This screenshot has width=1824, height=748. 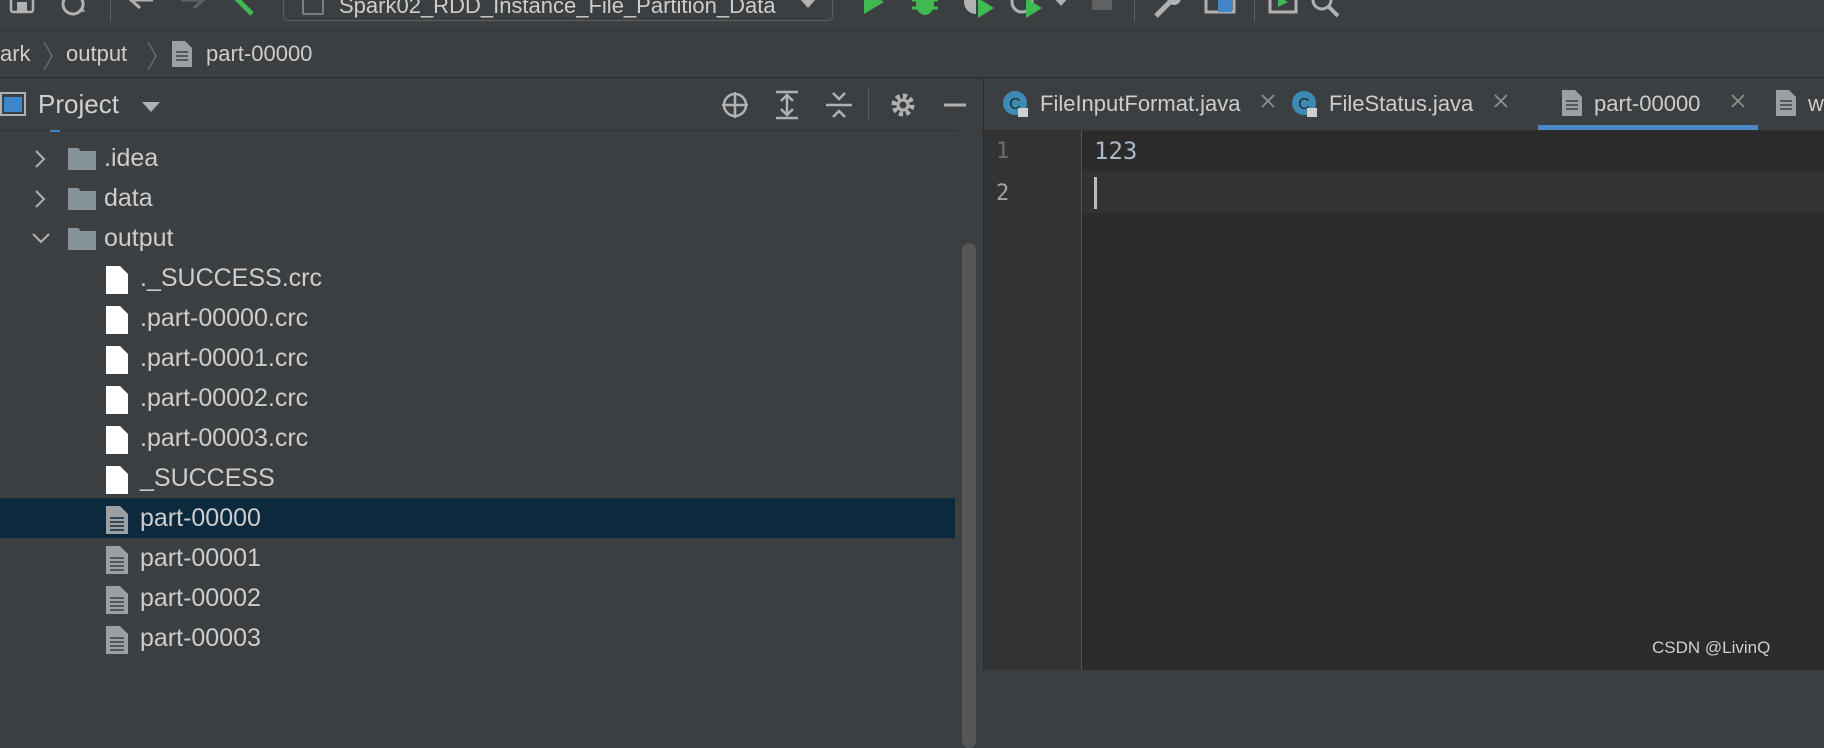 What do you see at coordinates (925, 9) in the screenshot?
I see `debug-icon` at bounding box center [925, 9].